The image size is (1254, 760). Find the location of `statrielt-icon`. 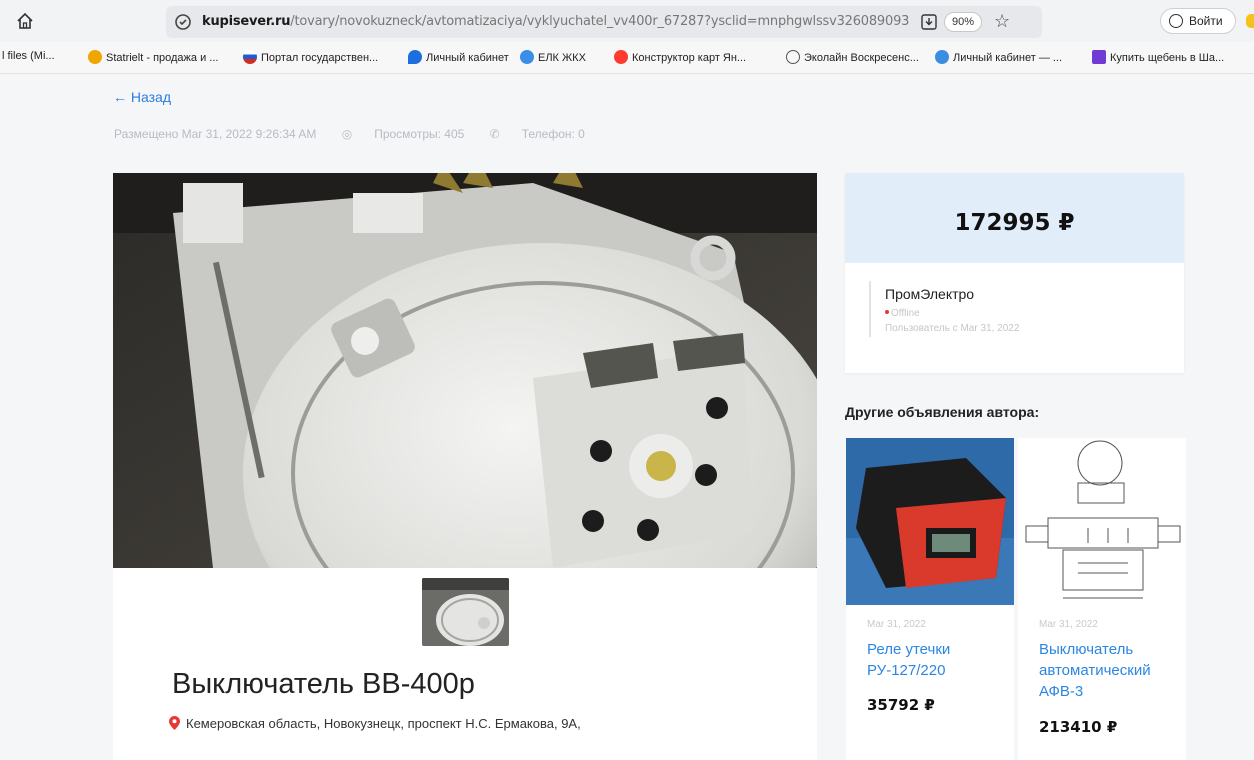

statrielt-icon is located at coordinates (95, 57).